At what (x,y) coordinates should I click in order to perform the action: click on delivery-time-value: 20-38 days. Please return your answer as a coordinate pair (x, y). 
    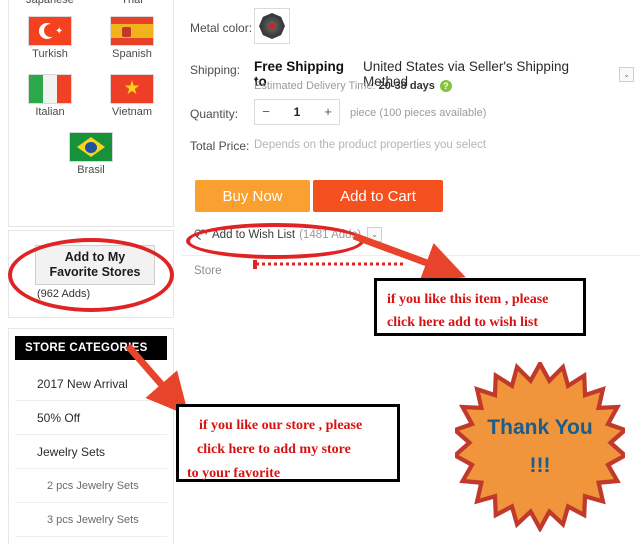
    Looking at the image, I should click on (406, 86).